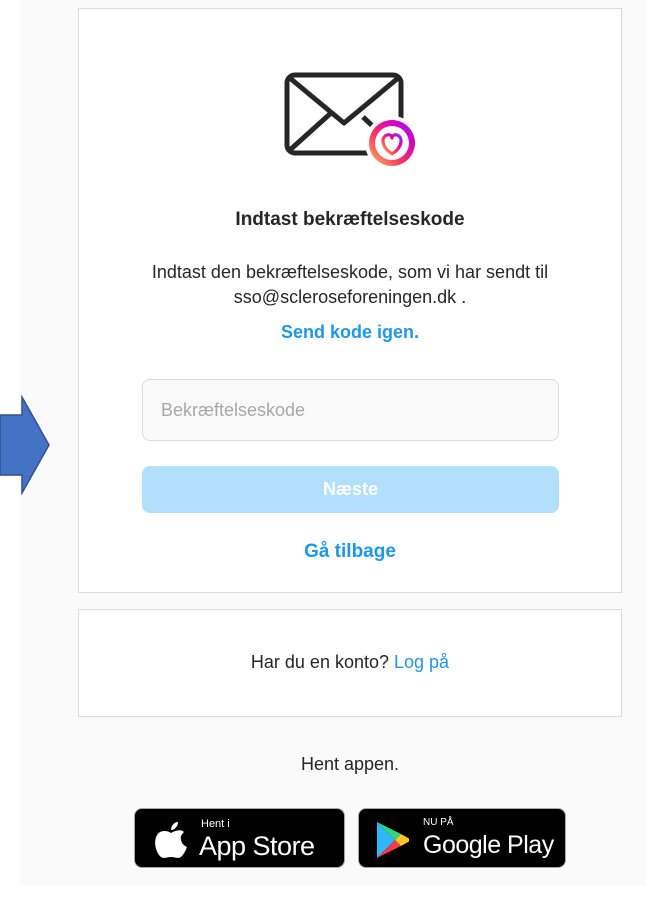  I want to click on google-play-big-text: Google Play, so click(488, 845).